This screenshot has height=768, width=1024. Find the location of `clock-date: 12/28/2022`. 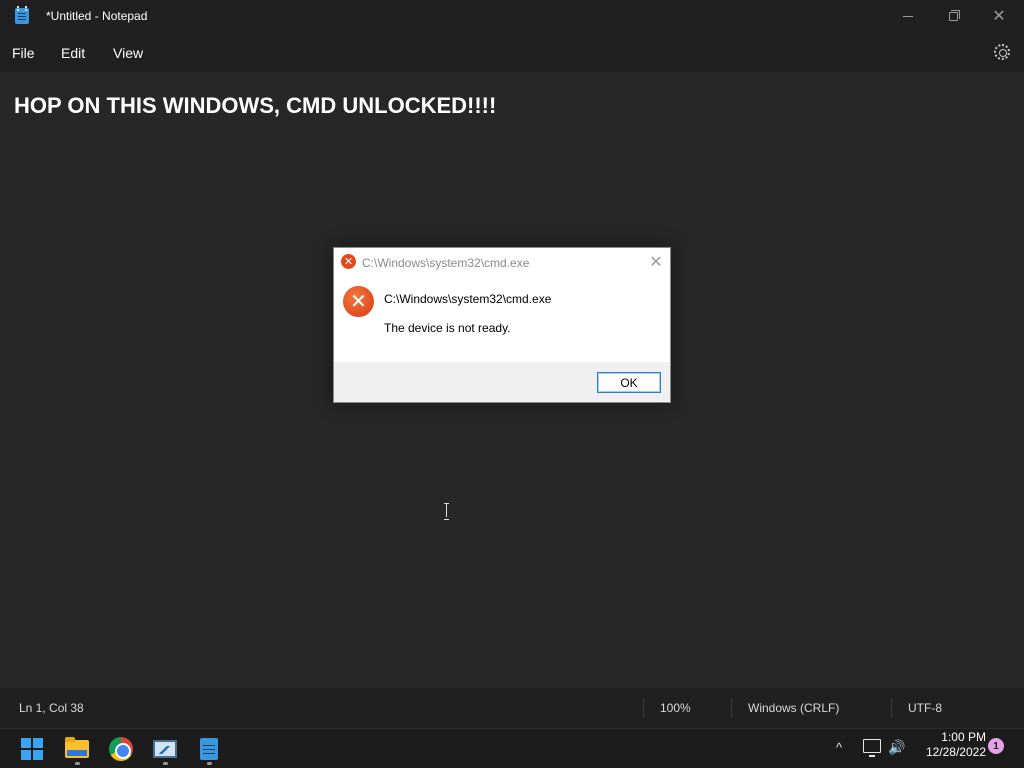

clock-date: 12/28/2022 is located at coordinates (955, 752).